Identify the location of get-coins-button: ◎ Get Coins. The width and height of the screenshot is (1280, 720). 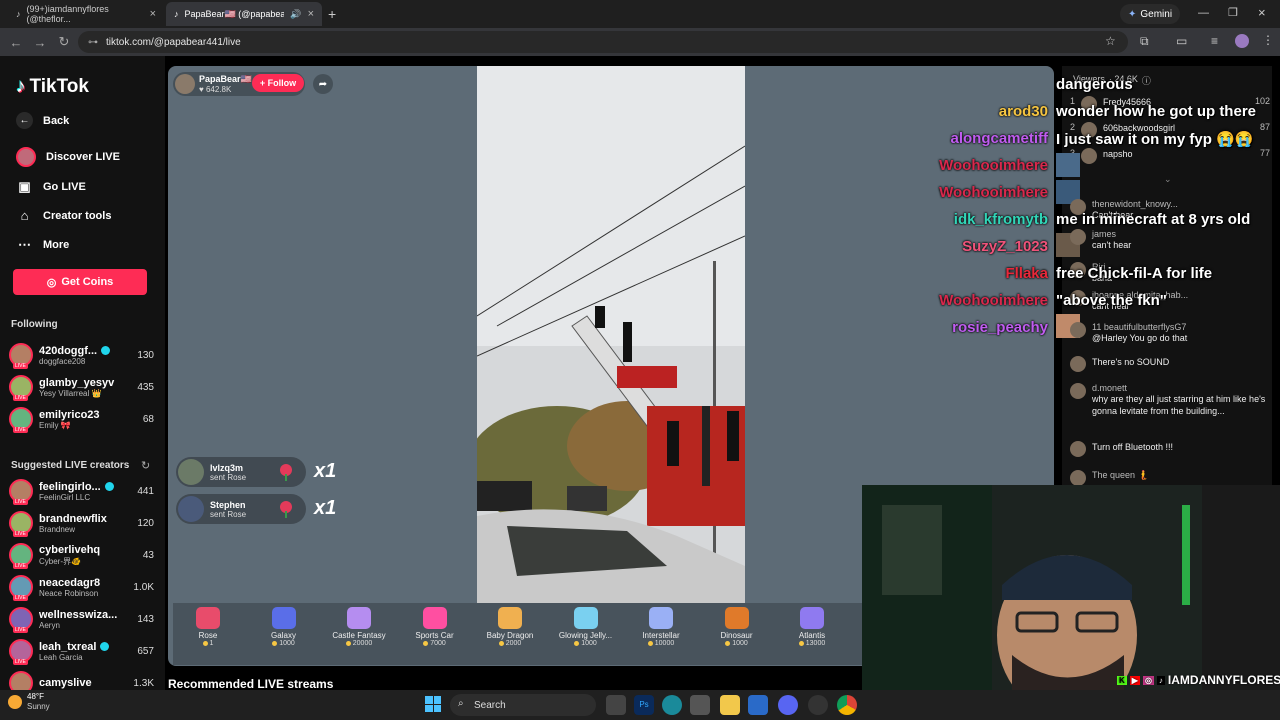
(80, 282).